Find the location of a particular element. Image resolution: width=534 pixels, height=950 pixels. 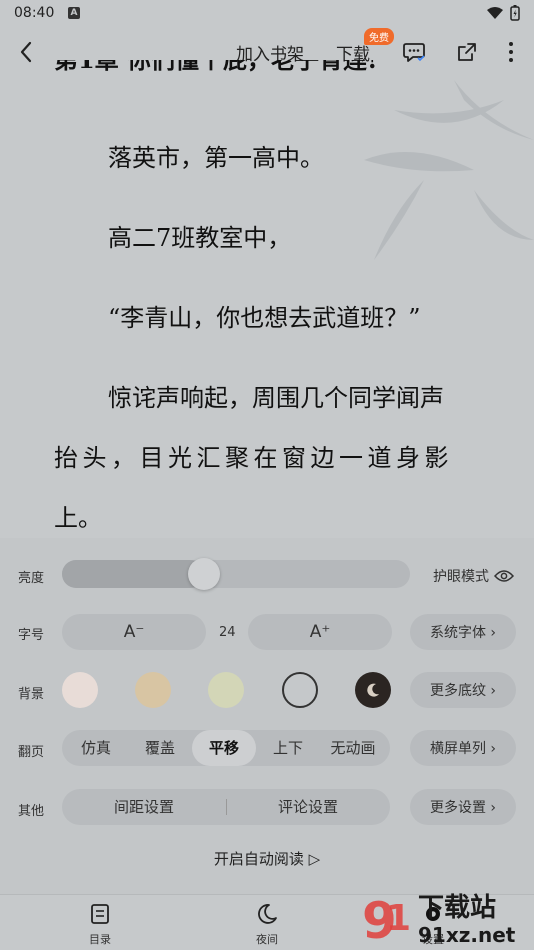

page-turn-option: 仿真 is located at coordinates (96, 748).